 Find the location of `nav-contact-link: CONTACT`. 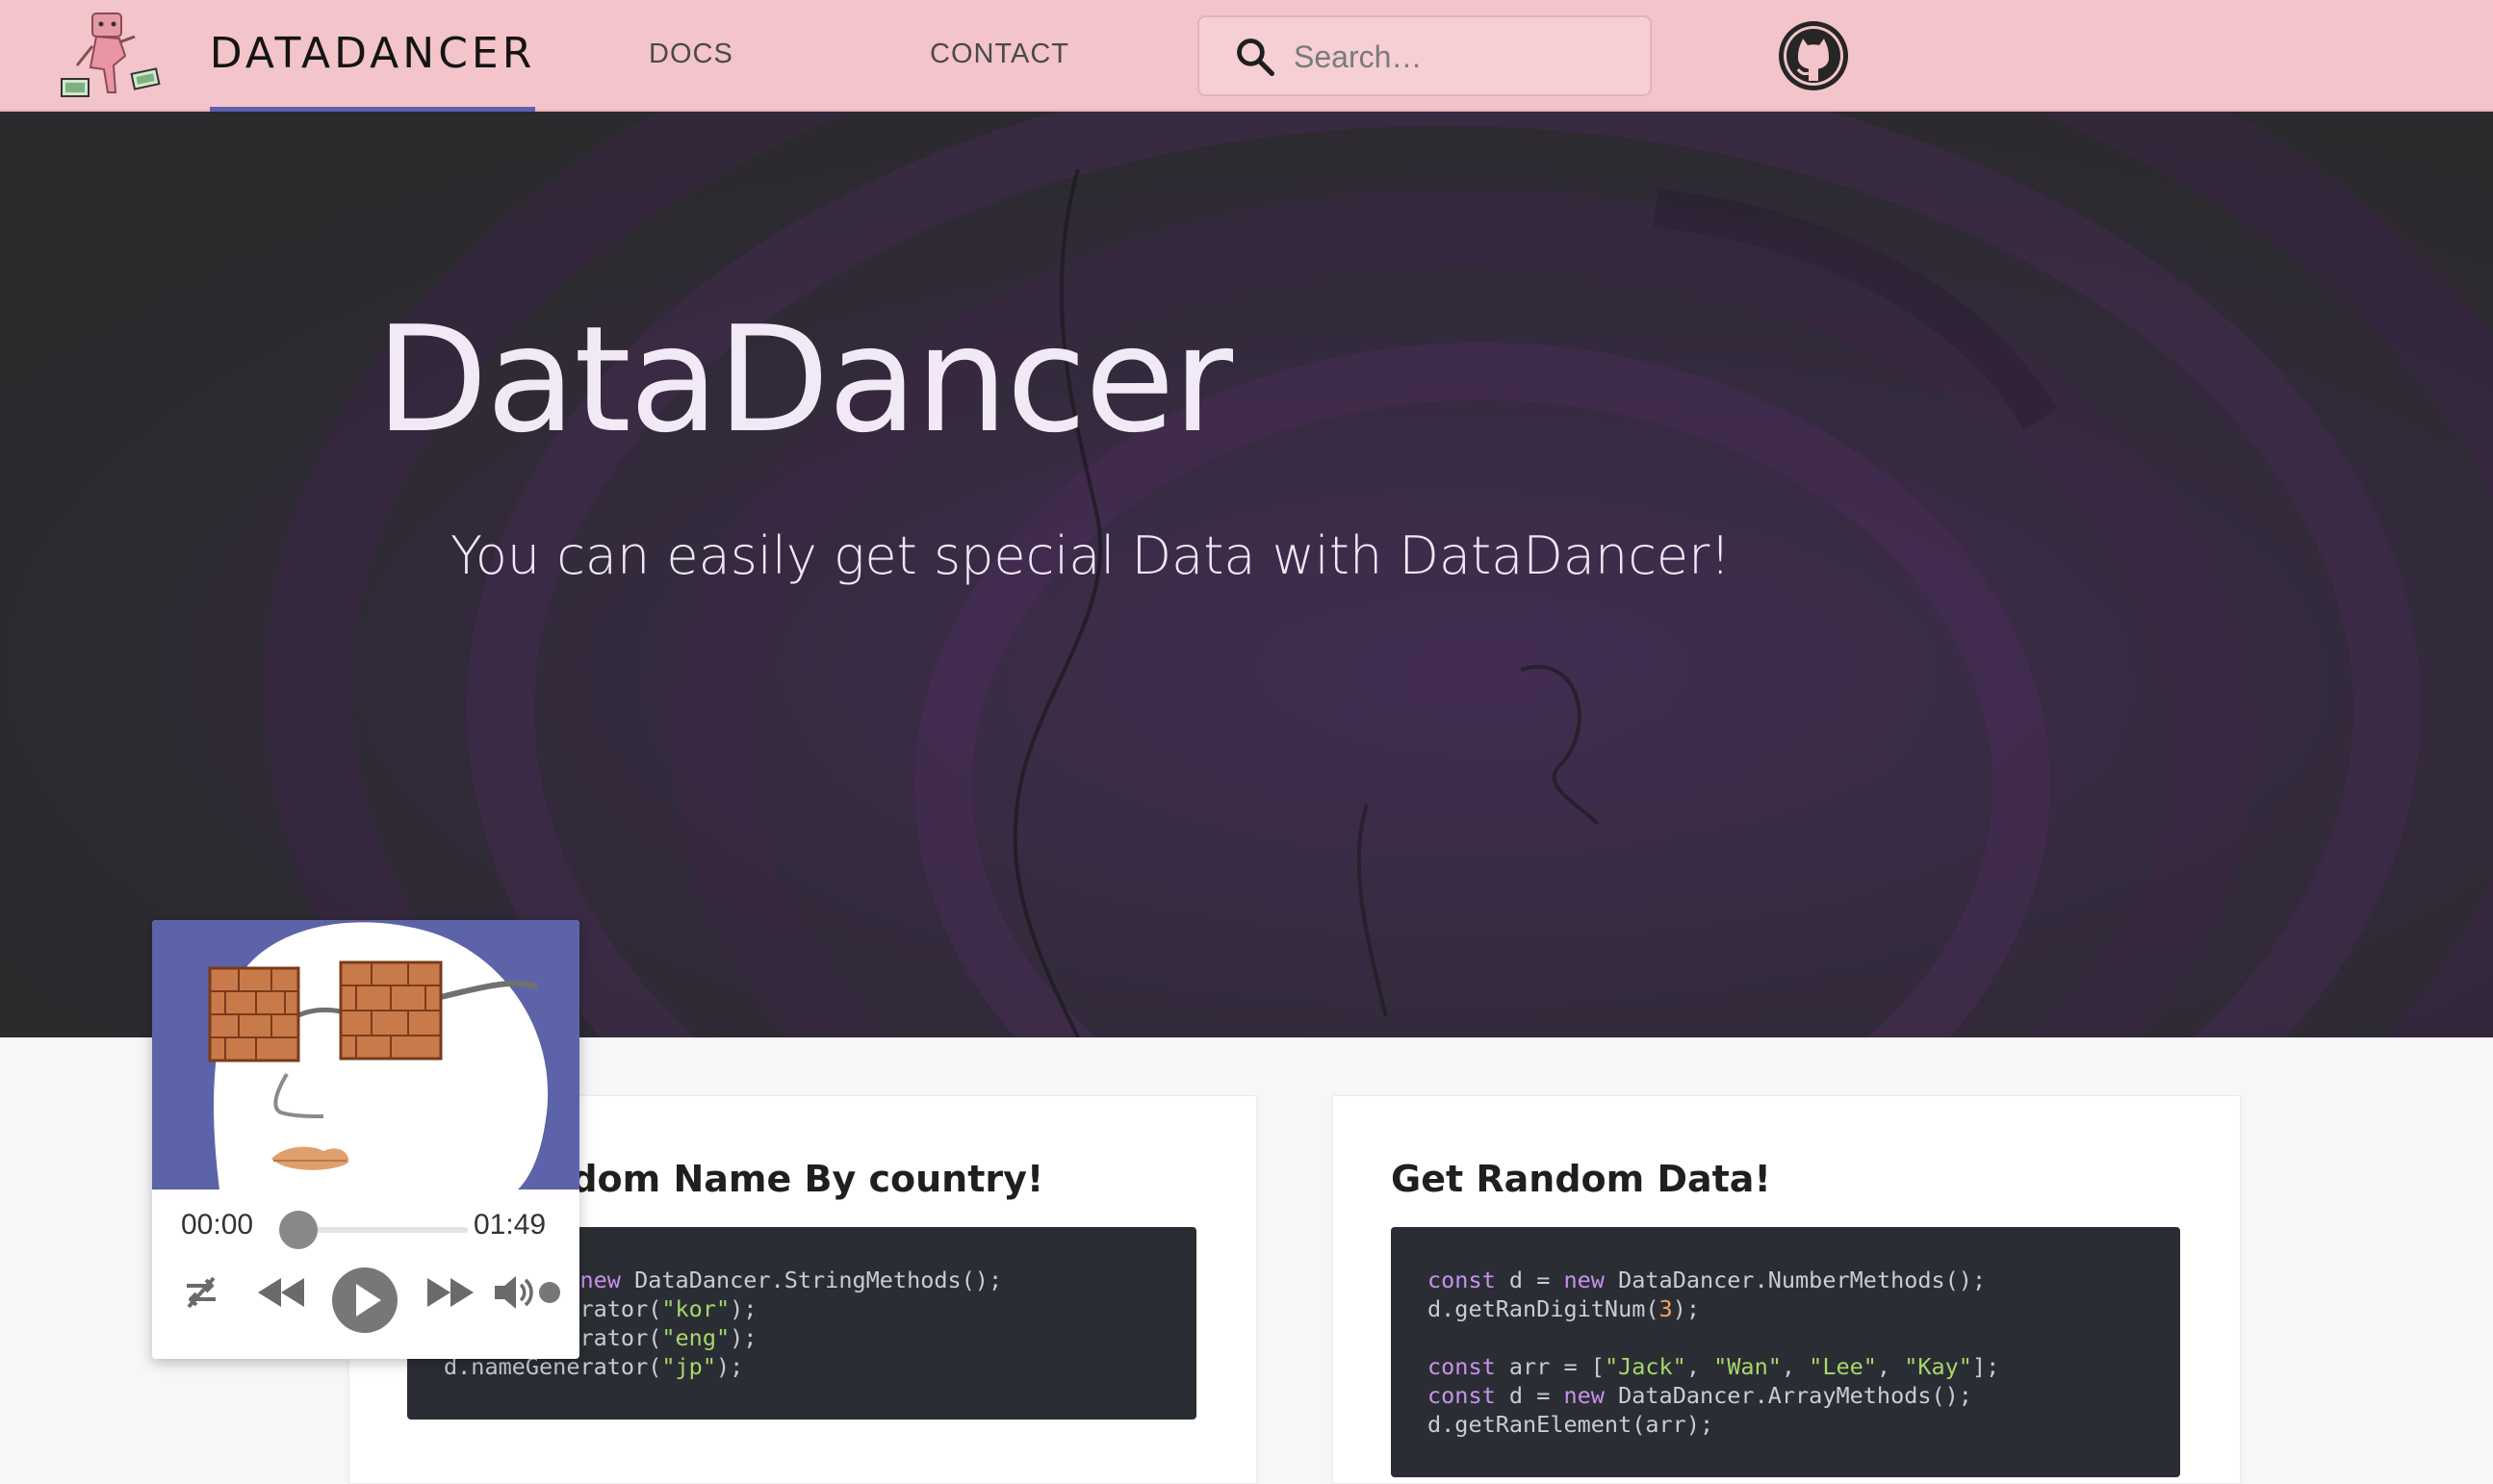

nav-contact-link: CONTACT is located at coordinates (999, 54).